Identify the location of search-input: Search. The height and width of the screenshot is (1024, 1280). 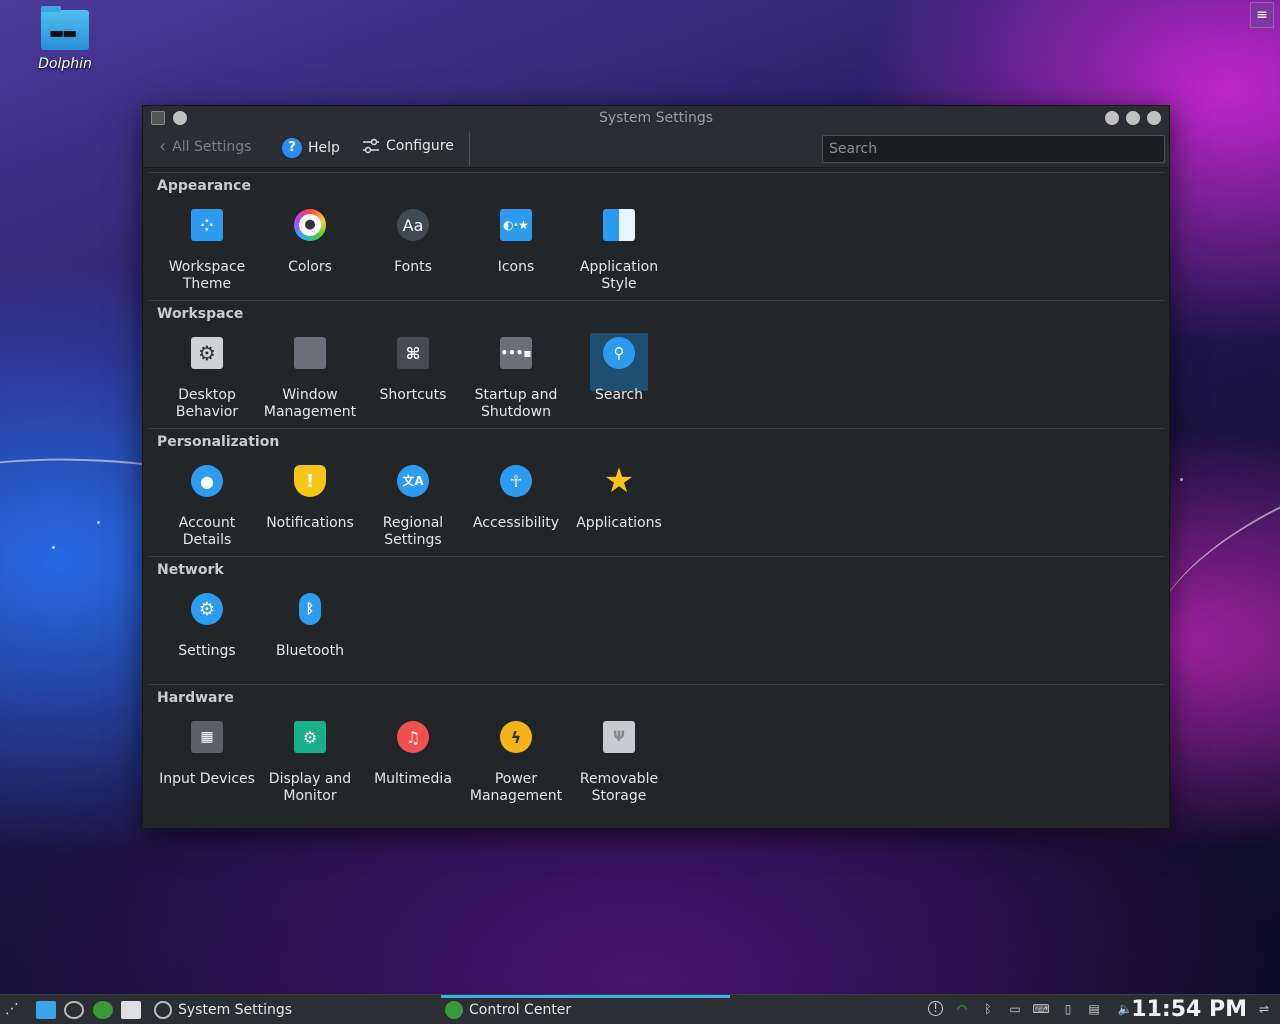
(993, 149).